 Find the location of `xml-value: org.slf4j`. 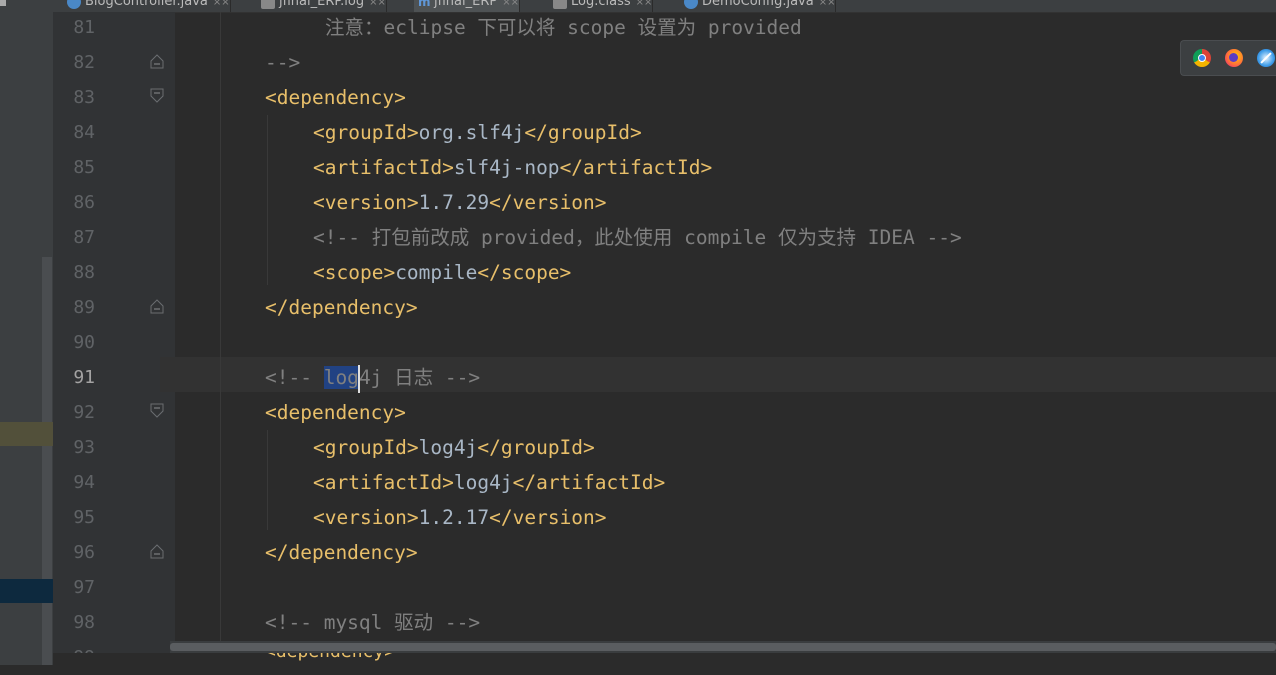

xml-value: org.slf4j is located at coordinates (471, 132).